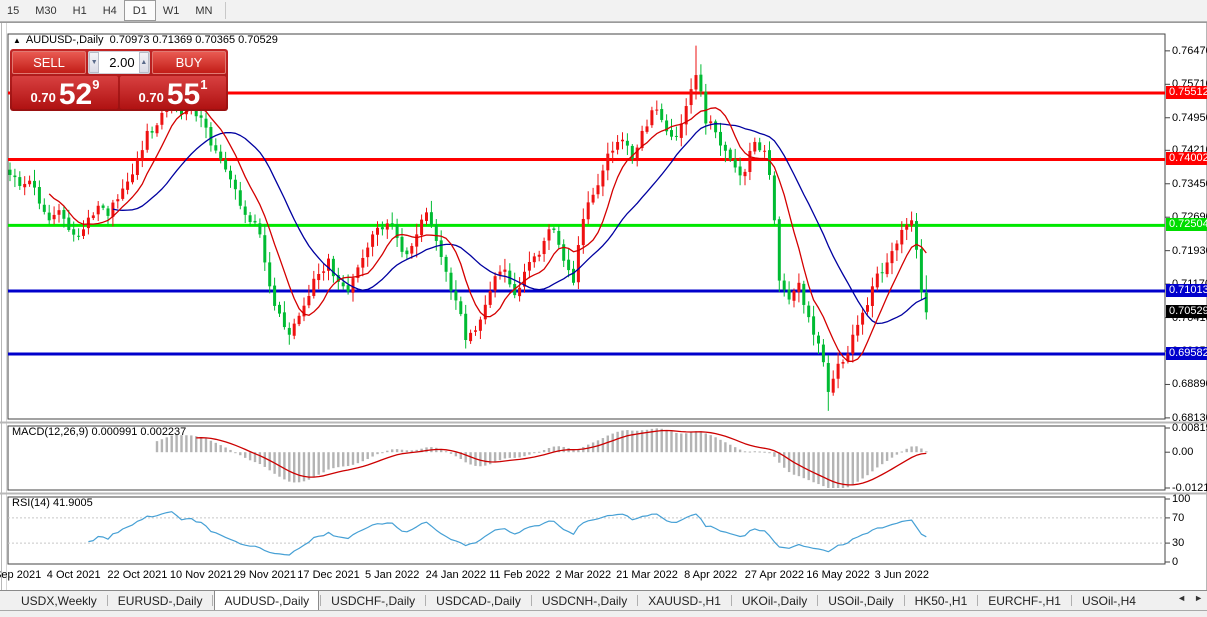 The height and width of the screenshot is (617, 1207). What do you see at coordinates (1181, 598) in the screenshot?
I see `tab-scroll-left-icon: ◄` at bounding box center [1181, 598].